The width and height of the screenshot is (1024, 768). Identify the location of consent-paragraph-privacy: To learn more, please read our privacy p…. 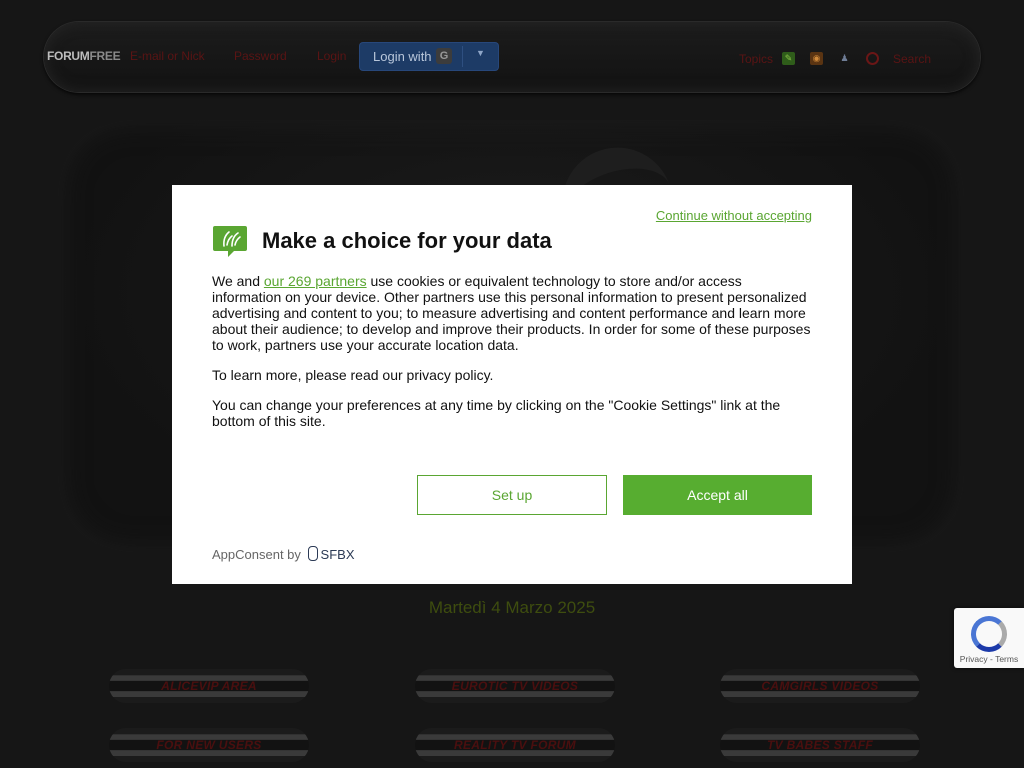
(353, 375).